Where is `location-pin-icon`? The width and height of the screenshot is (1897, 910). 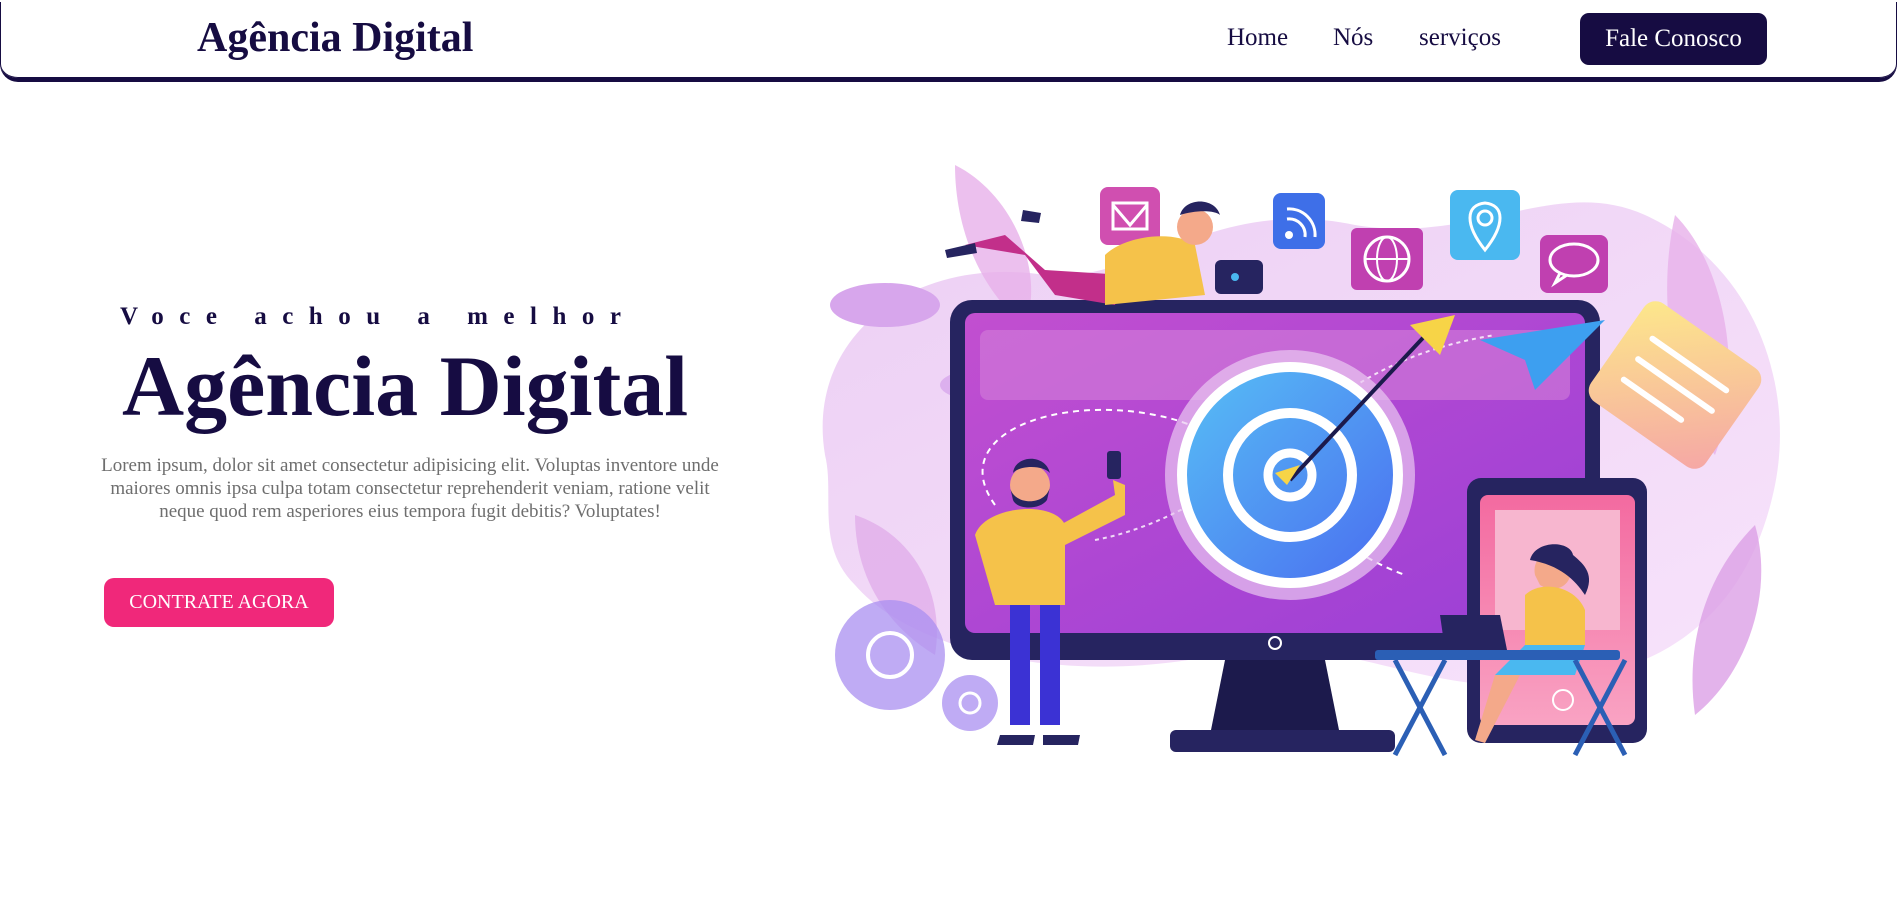 location-pin-icon is located at coordinates (1485, 225).